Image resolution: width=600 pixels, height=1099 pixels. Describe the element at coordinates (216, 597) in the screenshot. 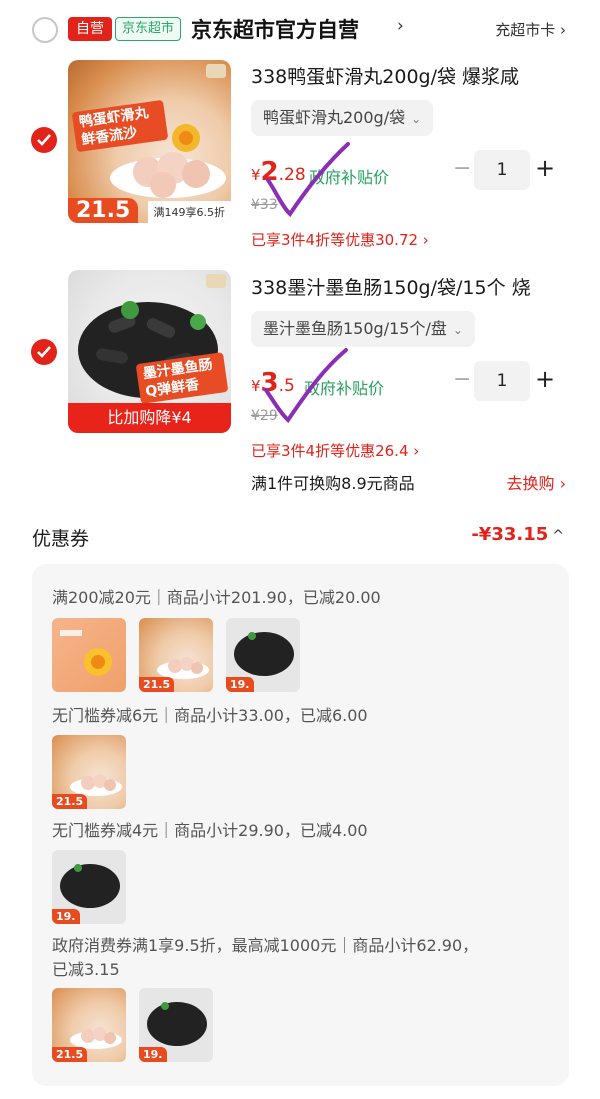

I see `coupon-line: 满200减20元｜商品小计201.90，已减20.00` at that location.